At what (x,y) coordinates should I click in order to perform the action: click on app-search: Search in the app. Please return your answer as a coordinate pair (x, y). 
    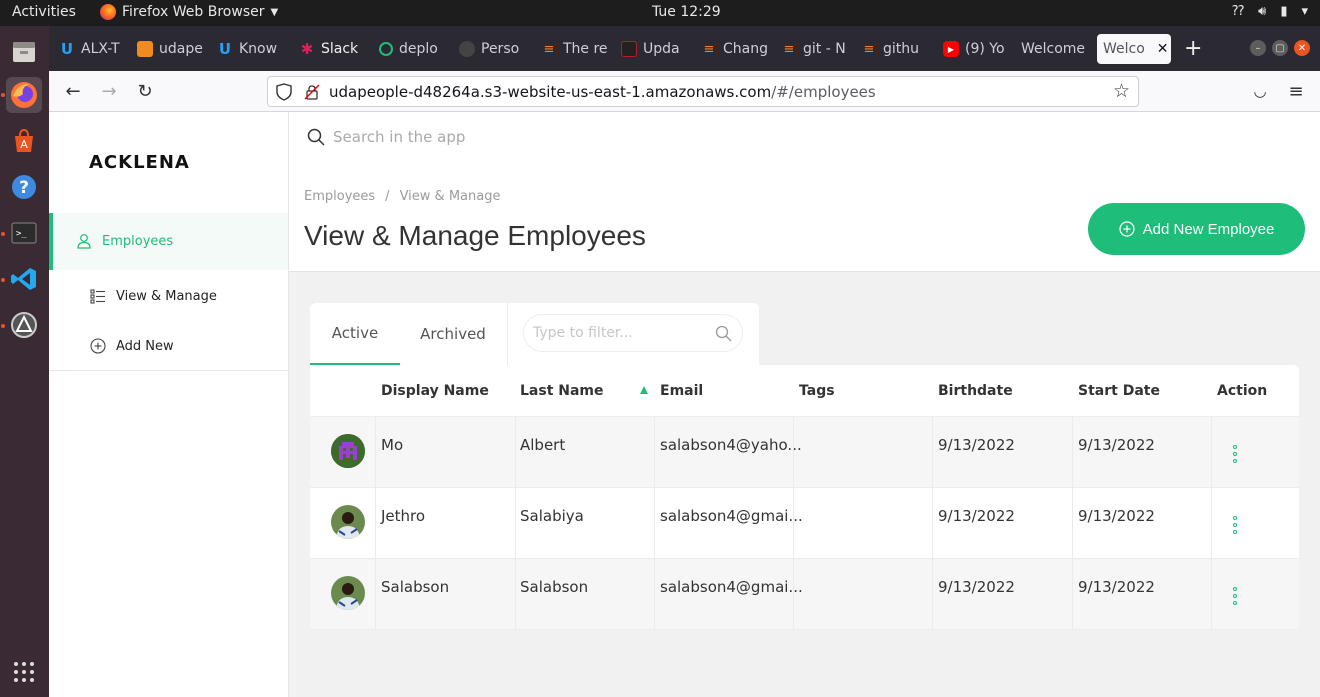
    Looking at the image, I should click on (386, 137).